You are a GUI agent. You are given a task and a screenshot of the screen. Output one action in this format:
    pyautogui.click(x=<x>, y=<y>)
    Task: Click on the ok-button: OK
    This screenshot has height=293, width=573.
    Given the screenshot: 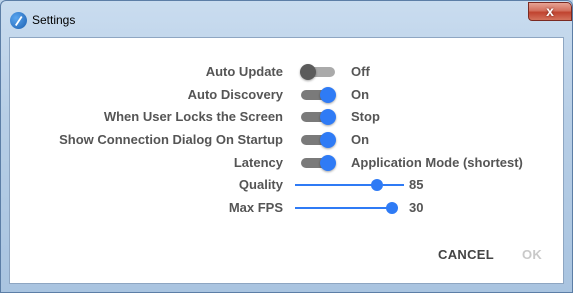 What is the action you would take?
    pyautogui.click(x=532, y=255)
    